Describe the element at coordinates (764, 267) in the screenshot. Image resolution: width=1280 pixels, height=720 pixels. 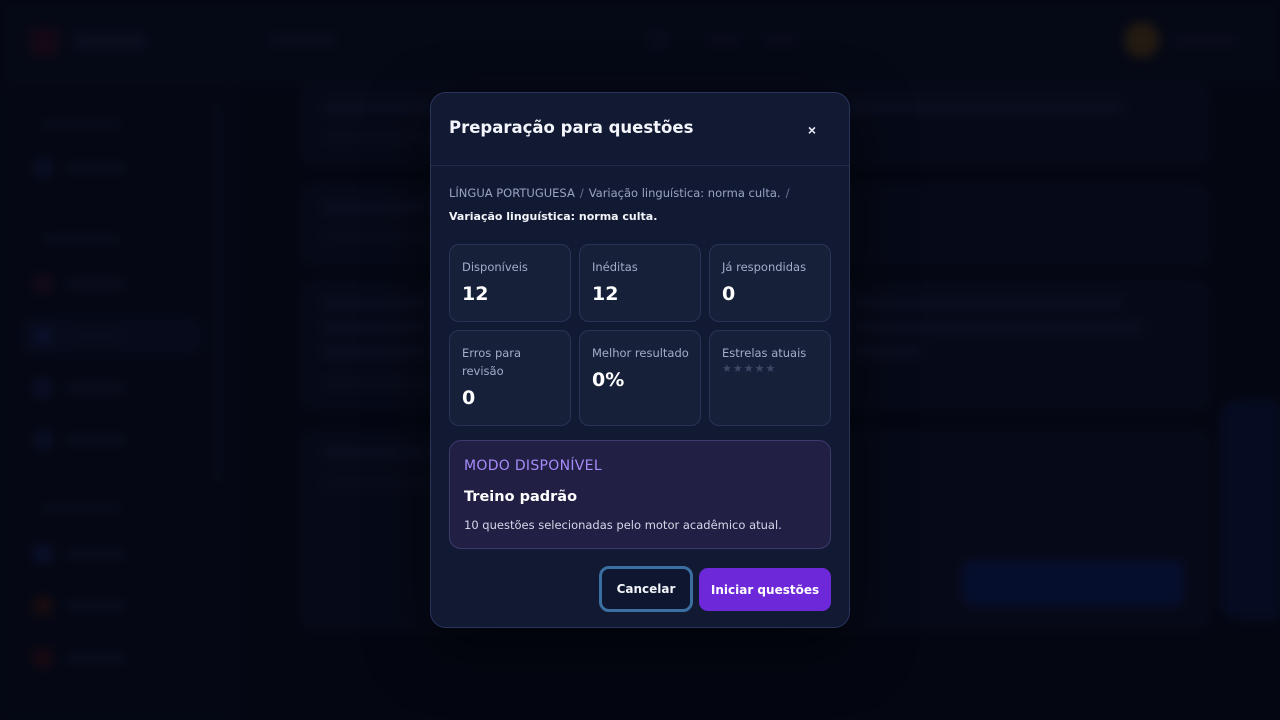
I see `stat-label: Já respondidas` at that location.